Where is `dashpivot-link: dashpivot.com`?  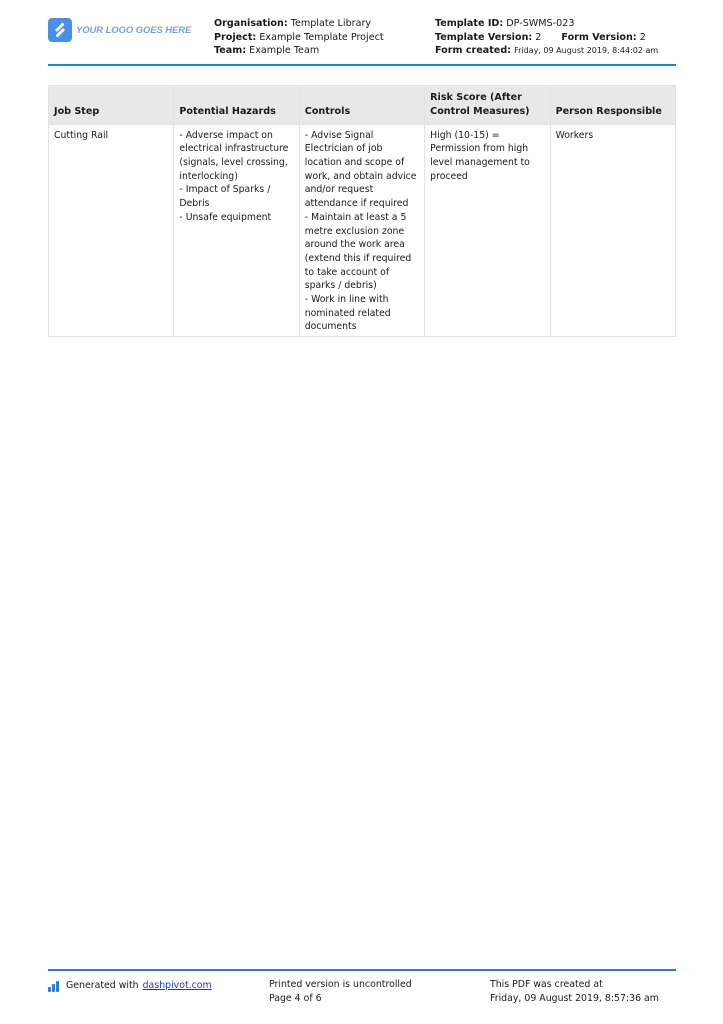
dashpivot-link: dashpivot.com is located at coordinates (177, 986).